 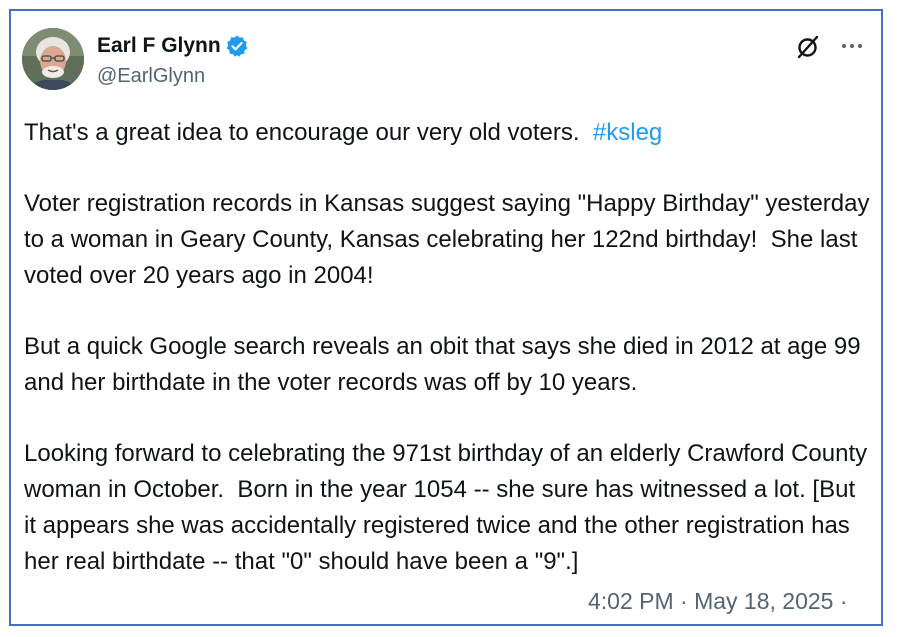 I want to click on avatar, so click(x=53, y=59).